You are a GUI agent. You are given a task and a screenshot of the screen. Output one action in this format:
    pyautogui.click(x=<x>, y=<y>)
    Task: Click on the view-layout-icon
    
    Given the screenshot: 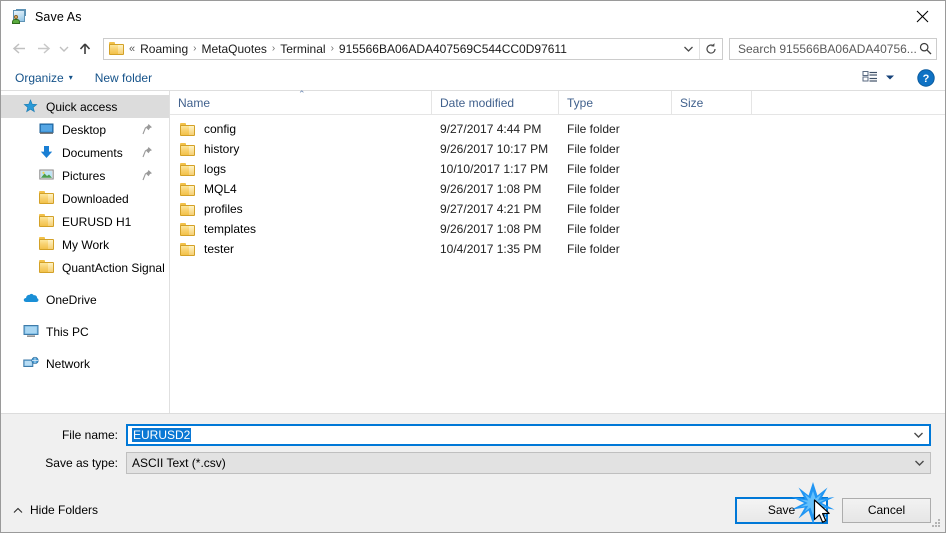 What is the action you would take?
    pyautogui.click(x=869, y=76)
    